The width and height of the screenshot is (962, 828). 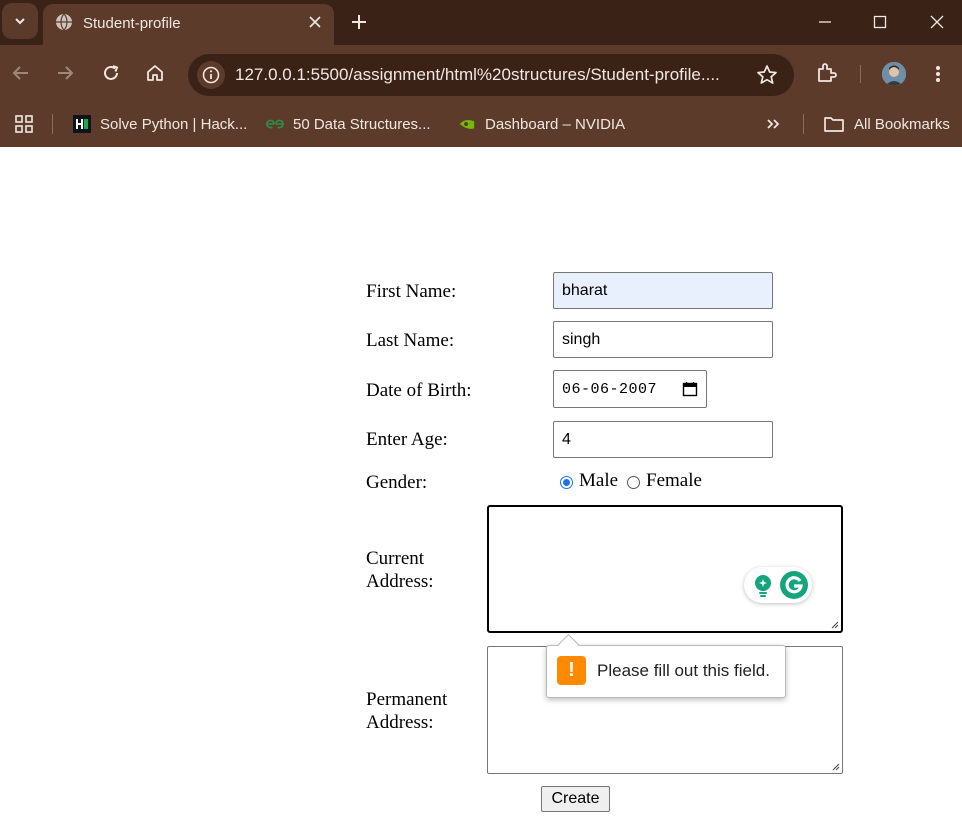 I want to click on bookmark-label: Dashboard – NVIDIA, so click(x=555, y=124).